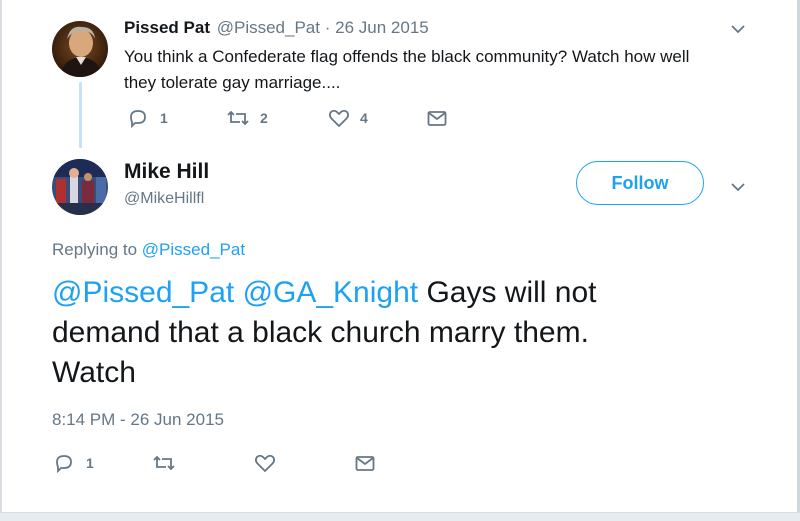 Image resolution: width=800 pixels, height=521 pixels. I want to click on replying-to: Replying to @Pissed_Pat, so click(148, 250).